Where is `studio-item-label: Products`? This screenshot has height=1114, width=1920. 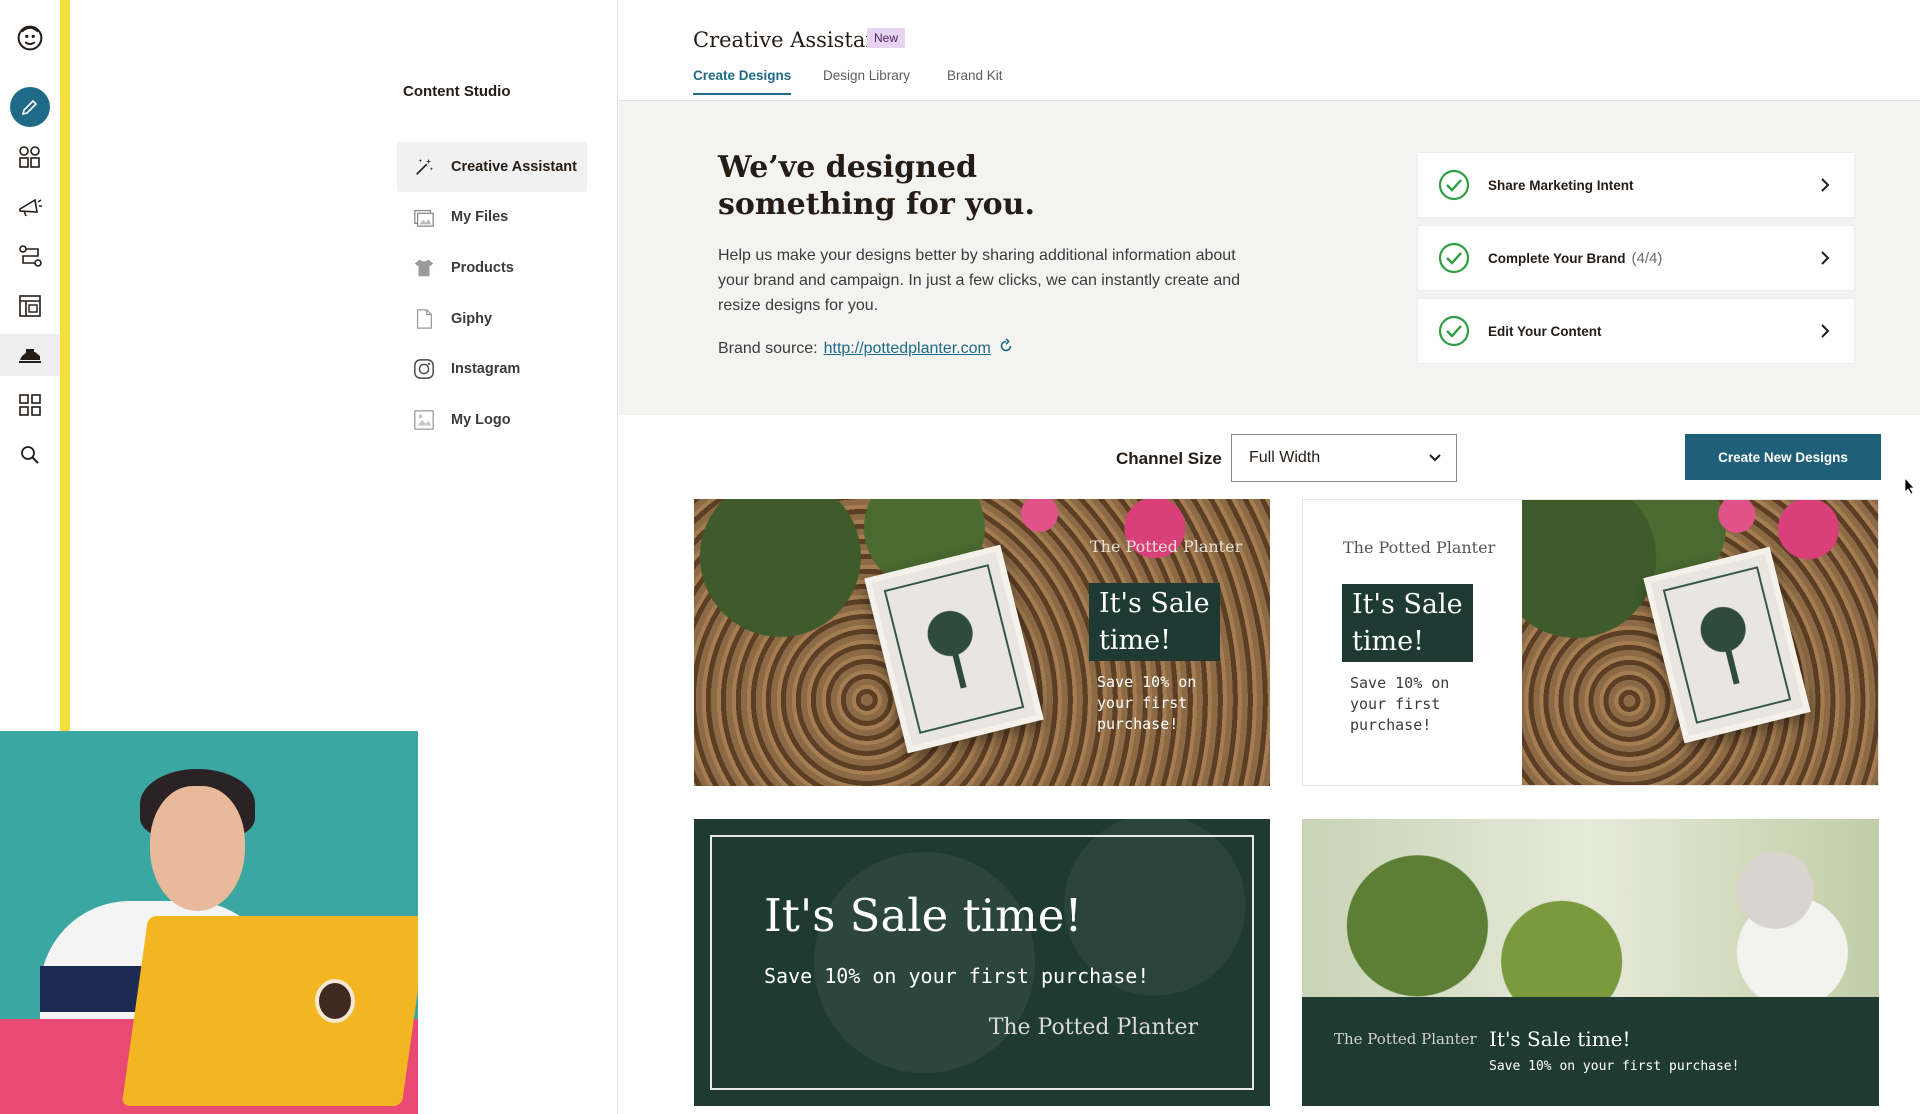
studio-item-label: Products is located at coordinates (482, 268).